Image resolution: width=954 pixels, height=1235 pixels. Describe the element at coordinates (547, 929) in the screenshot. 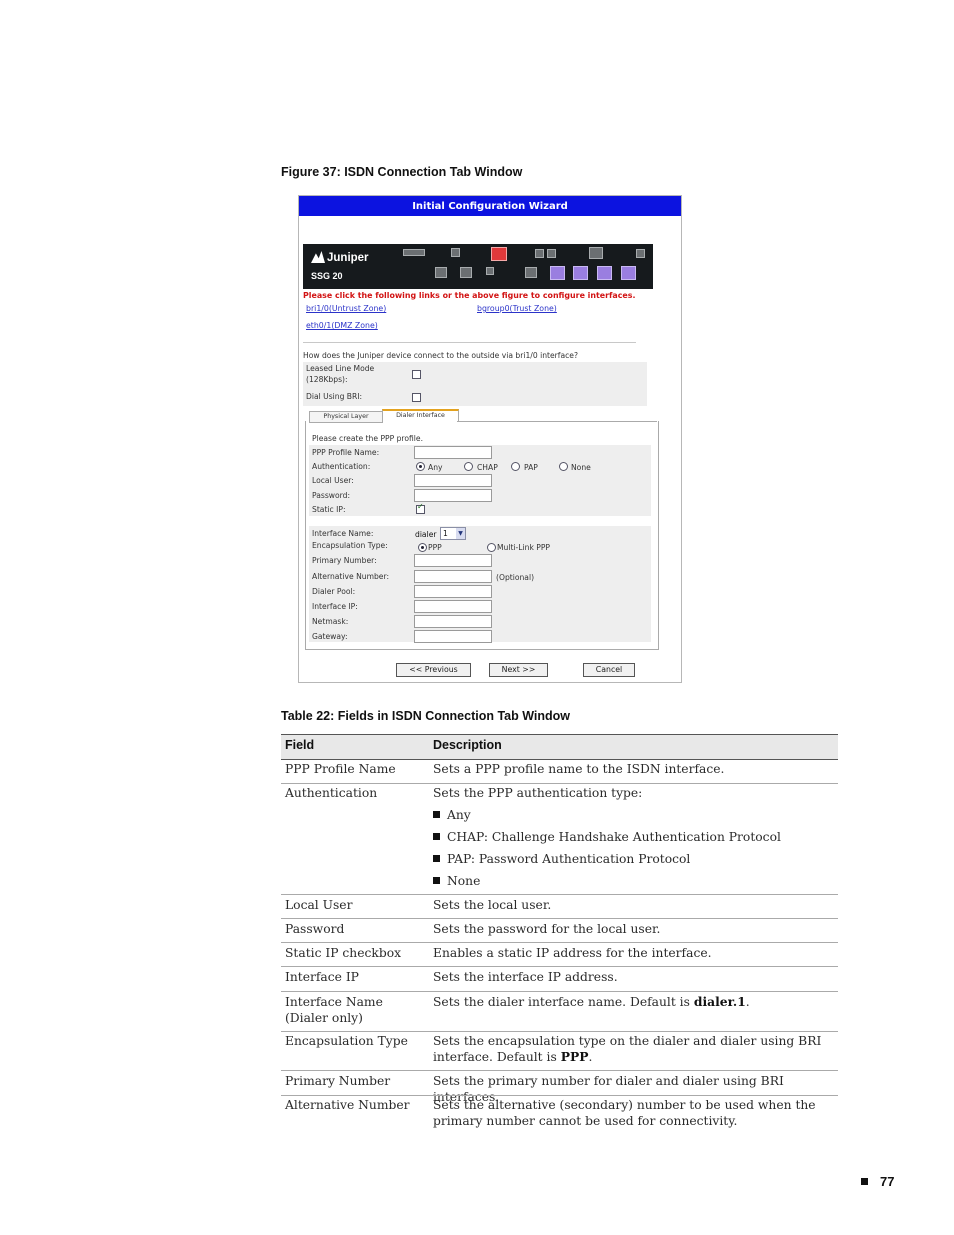

I see `row-desc: Sets the password for the local user.` at that location.